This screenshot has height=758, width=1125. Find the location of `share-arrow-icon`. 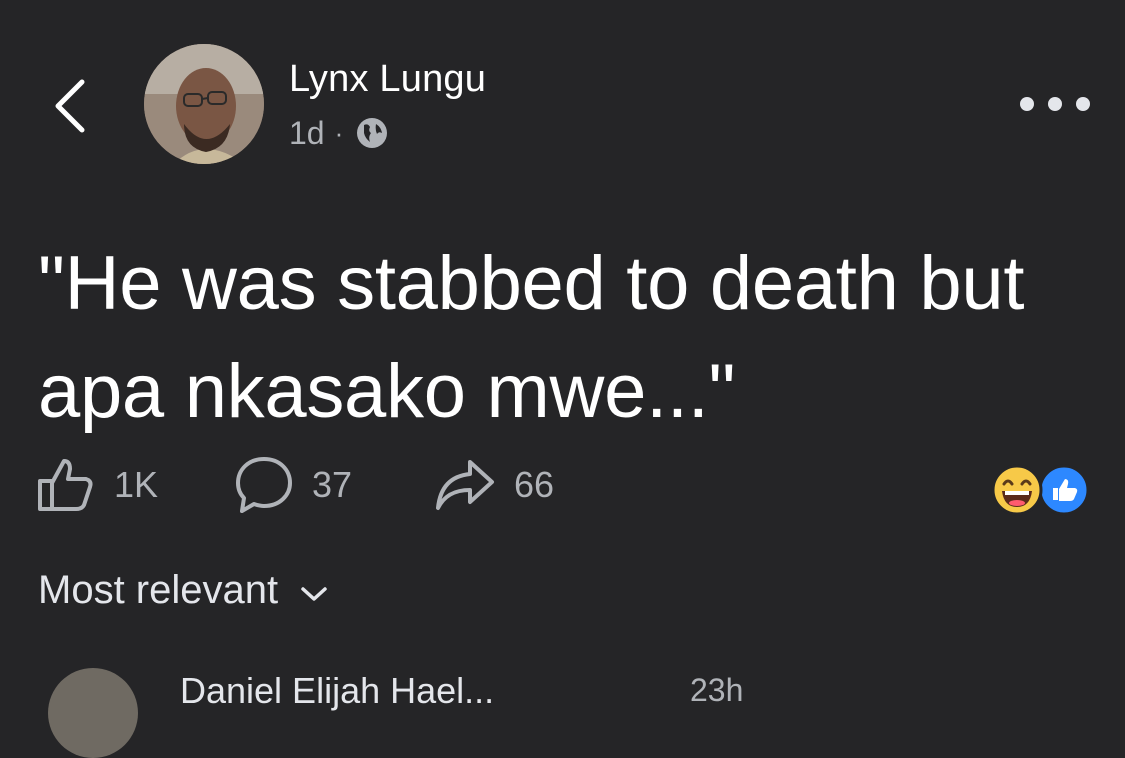

share-arrow-icon is located at coordinates (465, 485).